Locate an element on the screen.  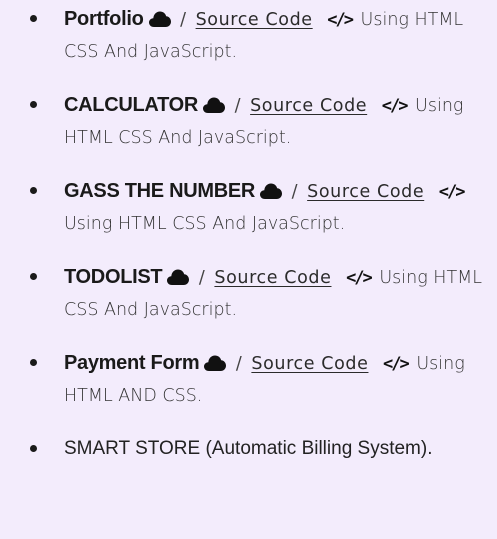
project-title: TODOLIST is located at coordinates (113, 277).